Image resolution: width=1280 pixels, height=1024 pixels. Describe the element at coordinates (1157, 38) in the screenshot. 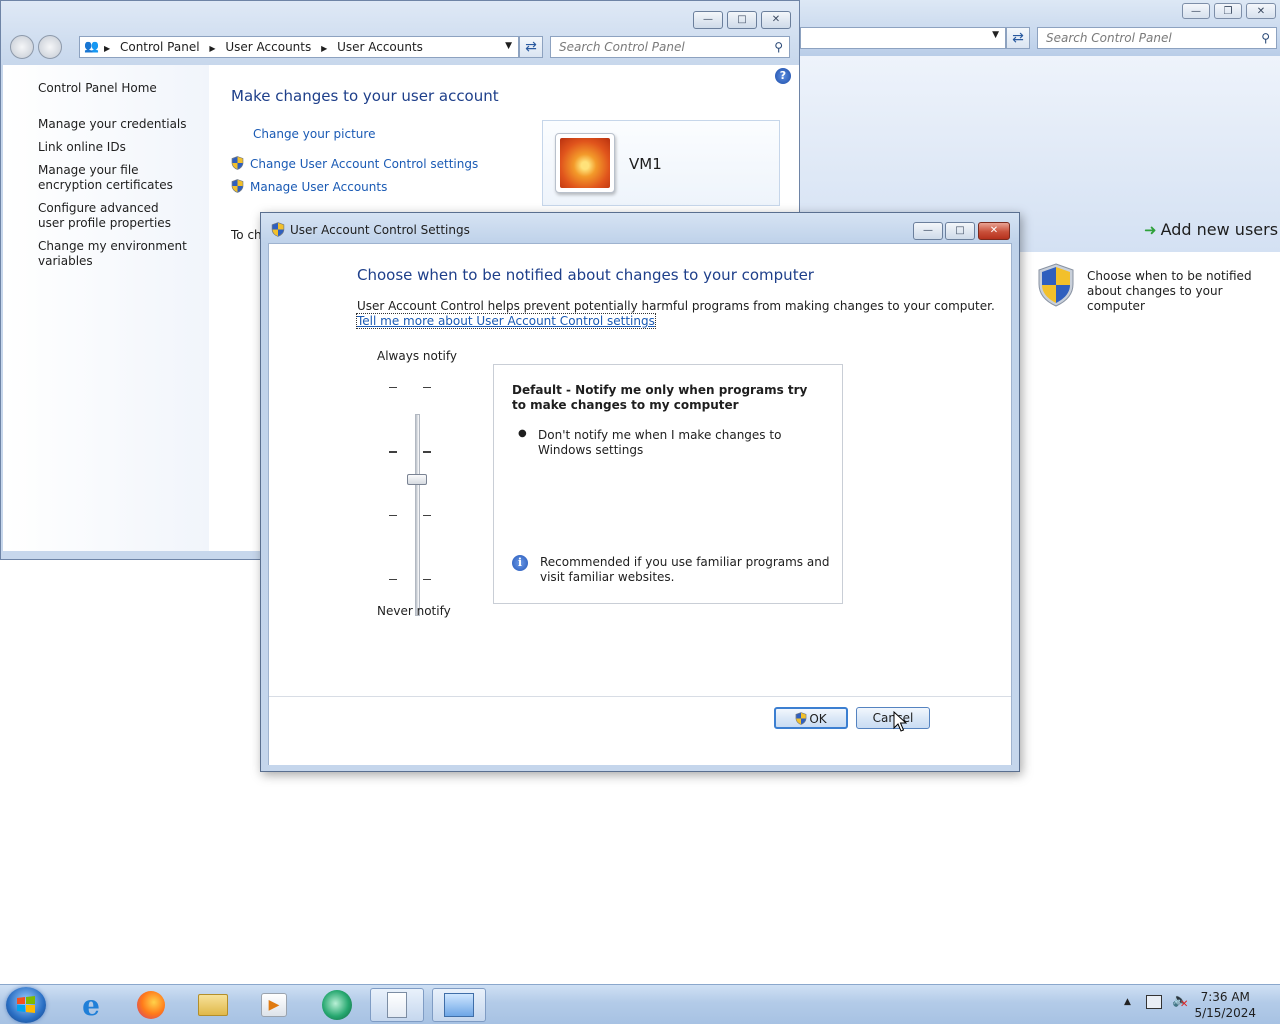

I see `bg-search-input: Search Control Panel ⚲` at that location.